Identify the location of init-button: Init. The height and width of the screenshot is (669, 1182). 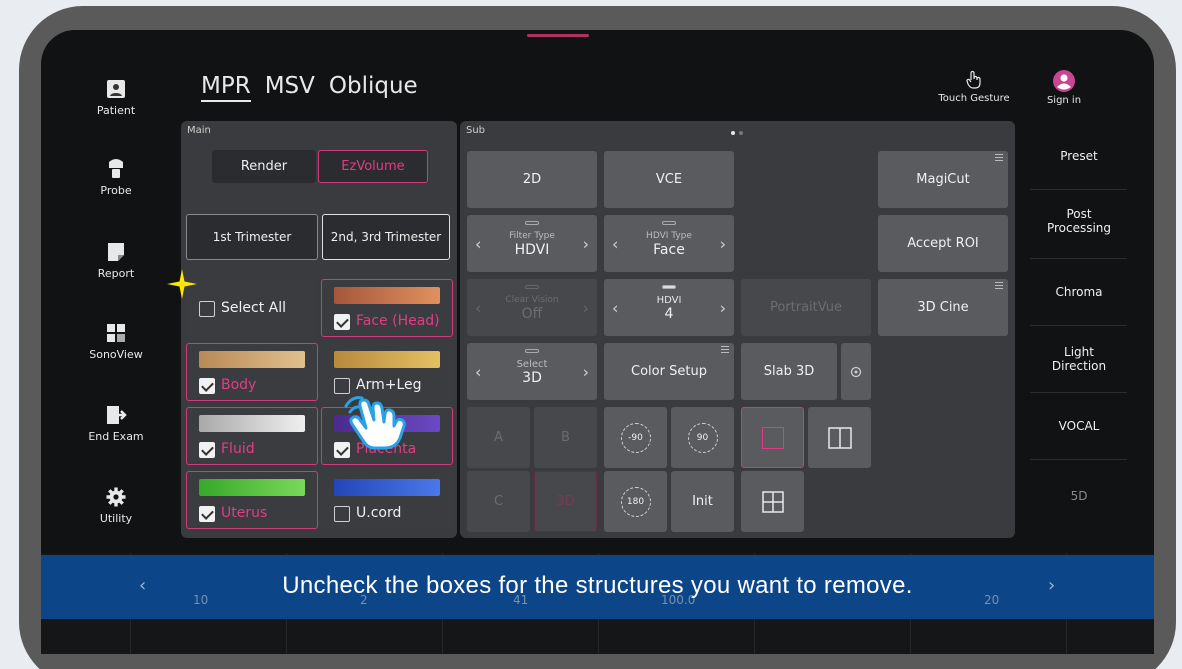
(702, 501).